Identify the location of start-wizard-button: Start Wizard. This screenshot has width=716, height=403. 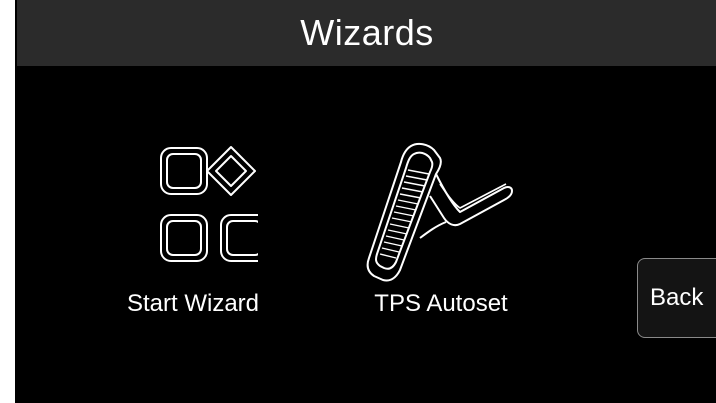
(193, 235).